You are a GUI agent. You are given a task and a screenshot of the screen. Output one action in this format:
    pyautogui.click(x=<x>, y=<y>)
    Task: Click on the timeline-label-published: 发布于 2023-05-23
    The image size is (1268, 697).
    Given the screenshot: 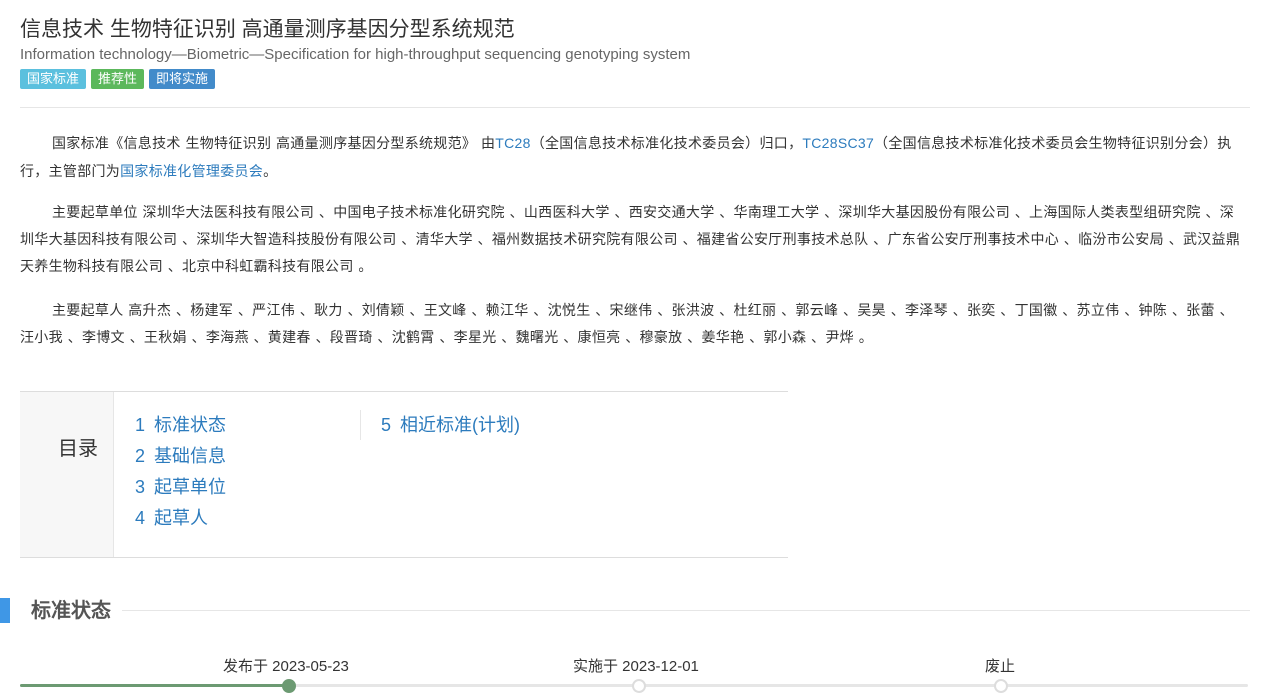 What is the action you would take?
    pyautogui.click(x=286, y=666)
    